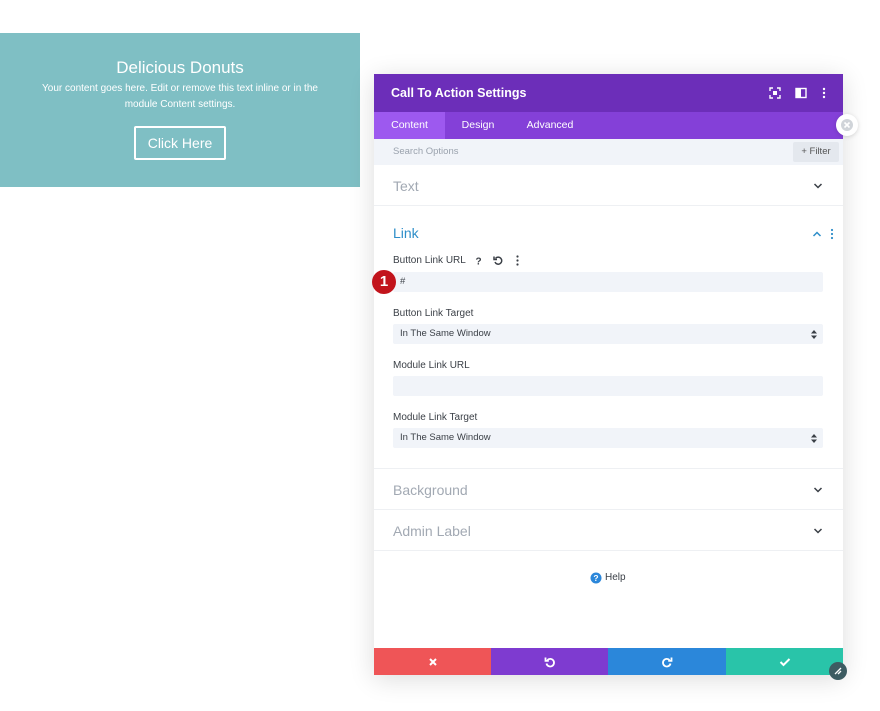 This screenshot has height=711, width=880. Describe the element at coordinates (517, 260) in the screenshot. I see `field-more-icon` at that location.